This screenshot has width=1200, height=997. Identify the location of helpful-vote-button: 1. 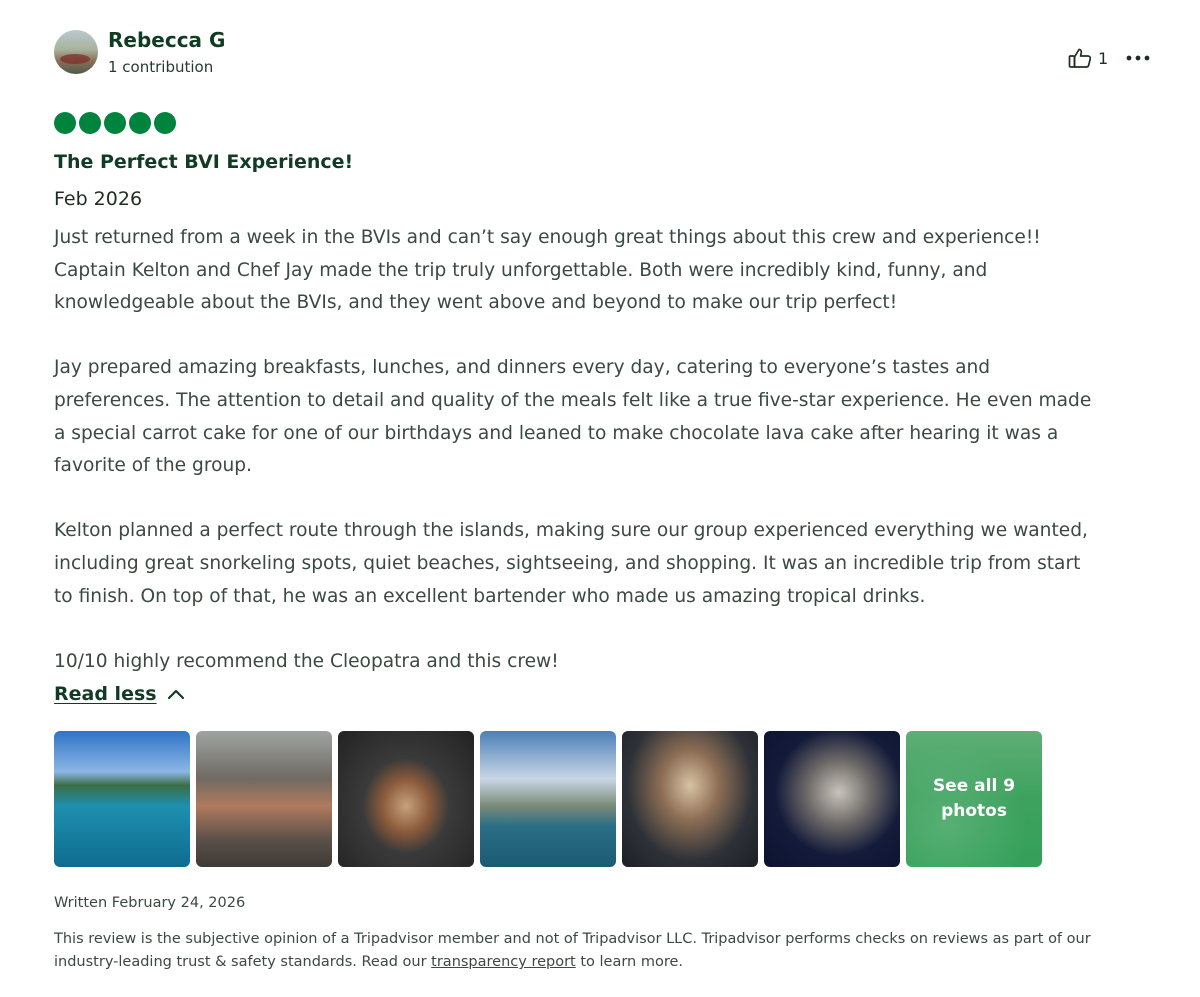
(1088, 58).